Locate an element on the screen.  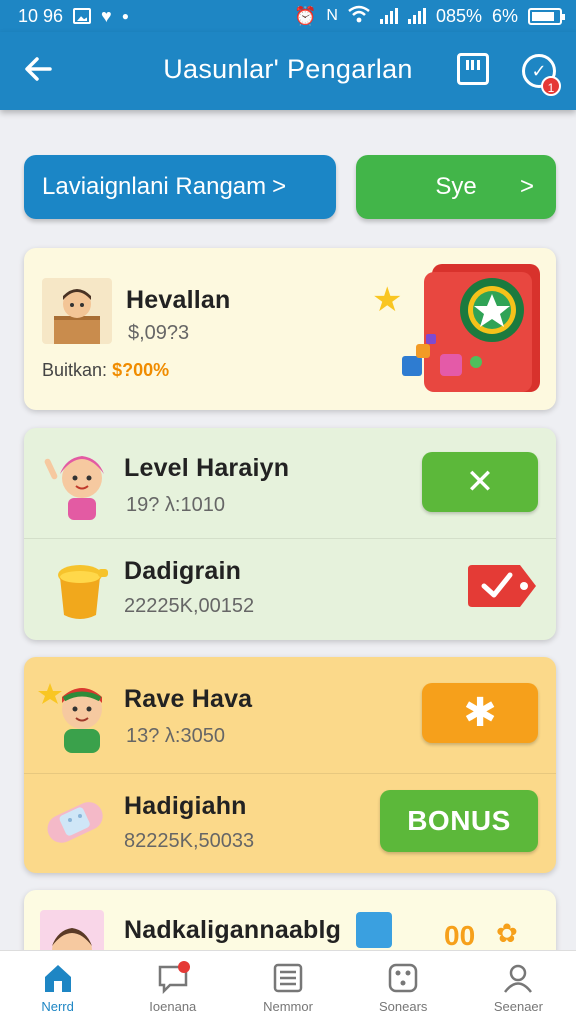
avatar-boy is located at coordinates (78, 716).